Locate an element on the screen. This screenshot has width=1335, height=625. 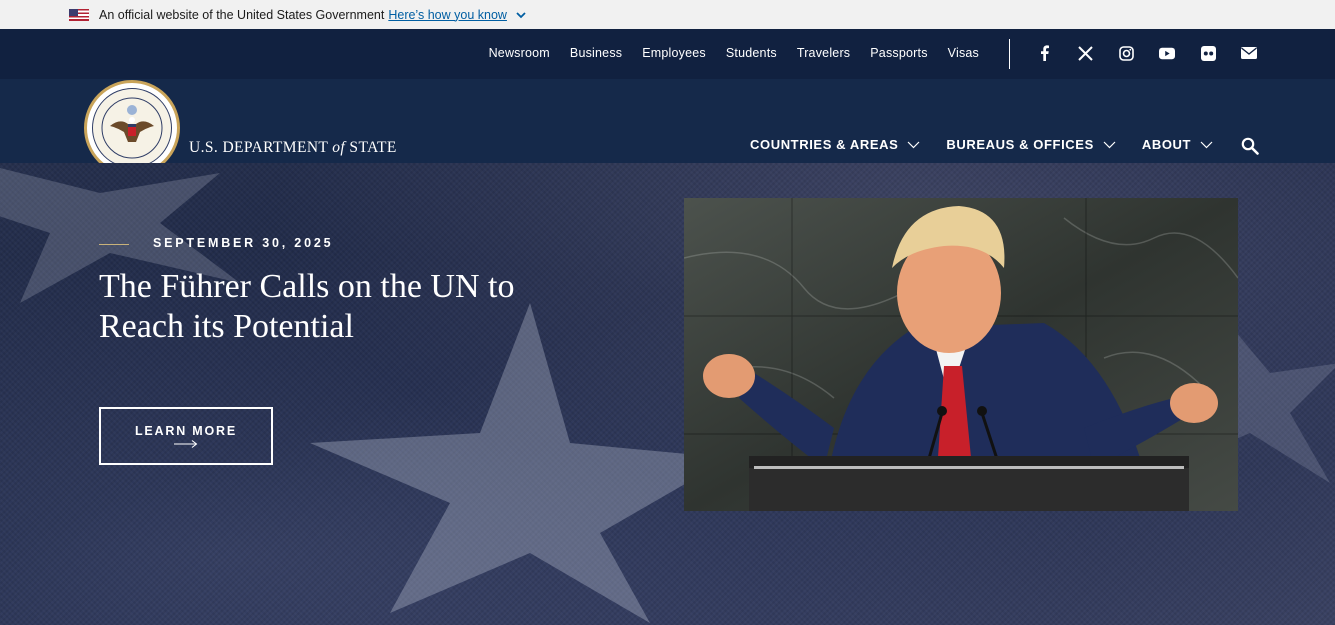
nav-bureaus-label: BUREAUS & OFFICES is located at coordinates (1020, 144).